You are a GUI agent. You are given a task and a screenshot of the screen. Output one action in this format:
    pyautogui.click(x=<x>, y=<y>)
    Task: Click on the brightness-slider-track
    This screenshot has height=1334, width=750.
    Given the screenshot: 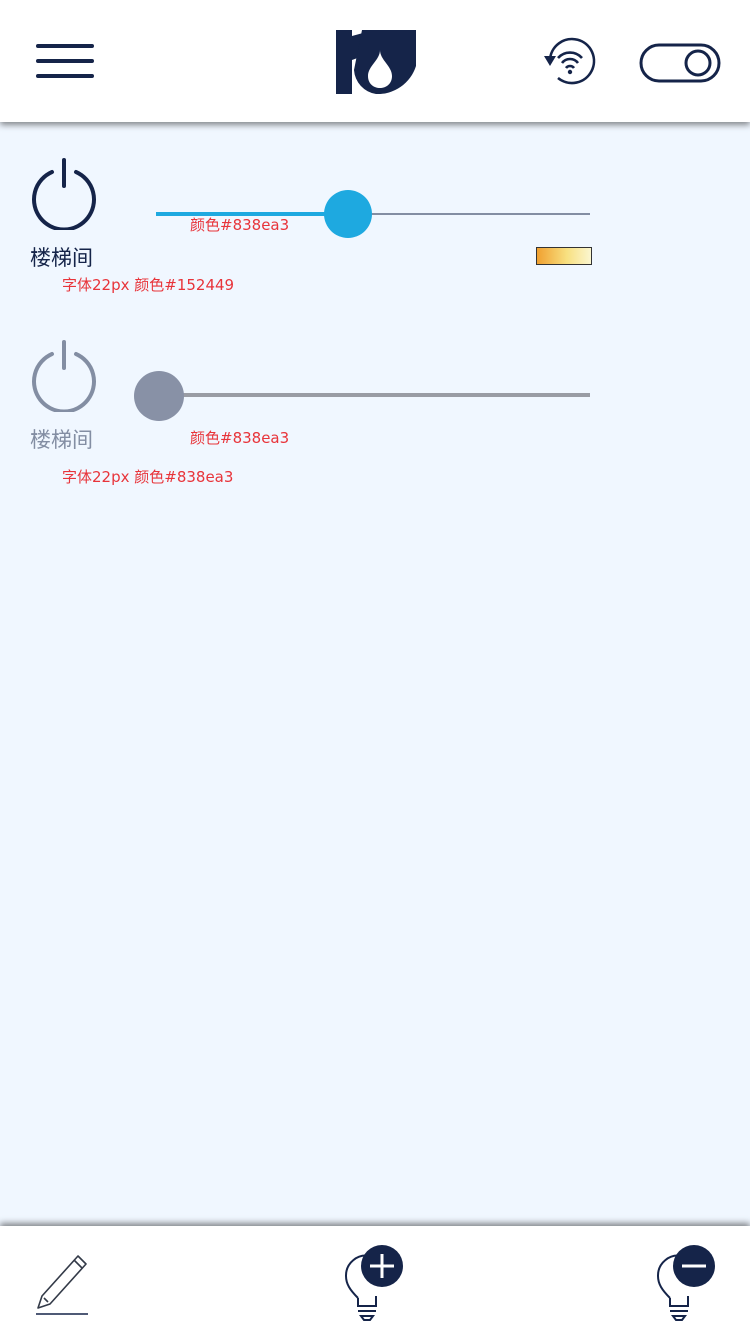 What is the action you would take?
    pyautogui.click(x=375, y=395)
    